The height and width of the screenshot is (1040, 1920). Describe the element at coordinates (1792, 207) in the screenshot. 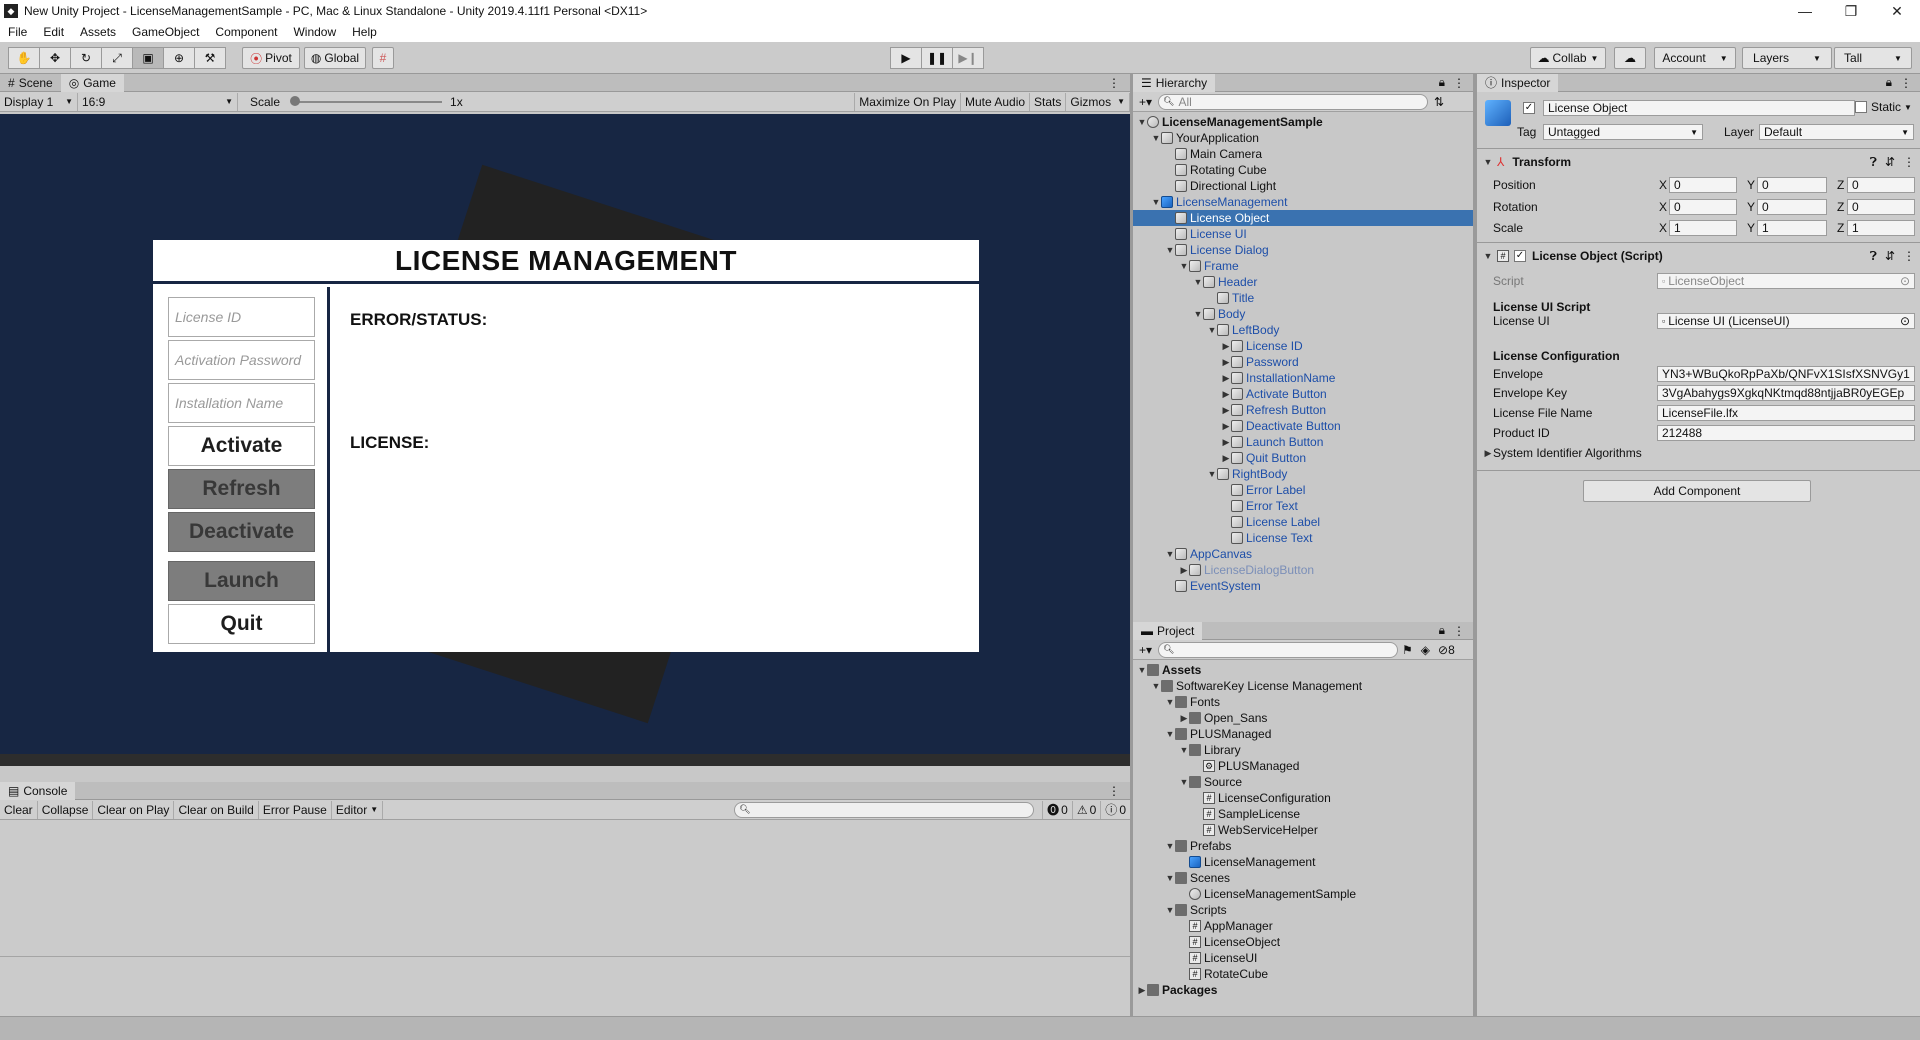

I see `rotation-y-field: 0` at that location.